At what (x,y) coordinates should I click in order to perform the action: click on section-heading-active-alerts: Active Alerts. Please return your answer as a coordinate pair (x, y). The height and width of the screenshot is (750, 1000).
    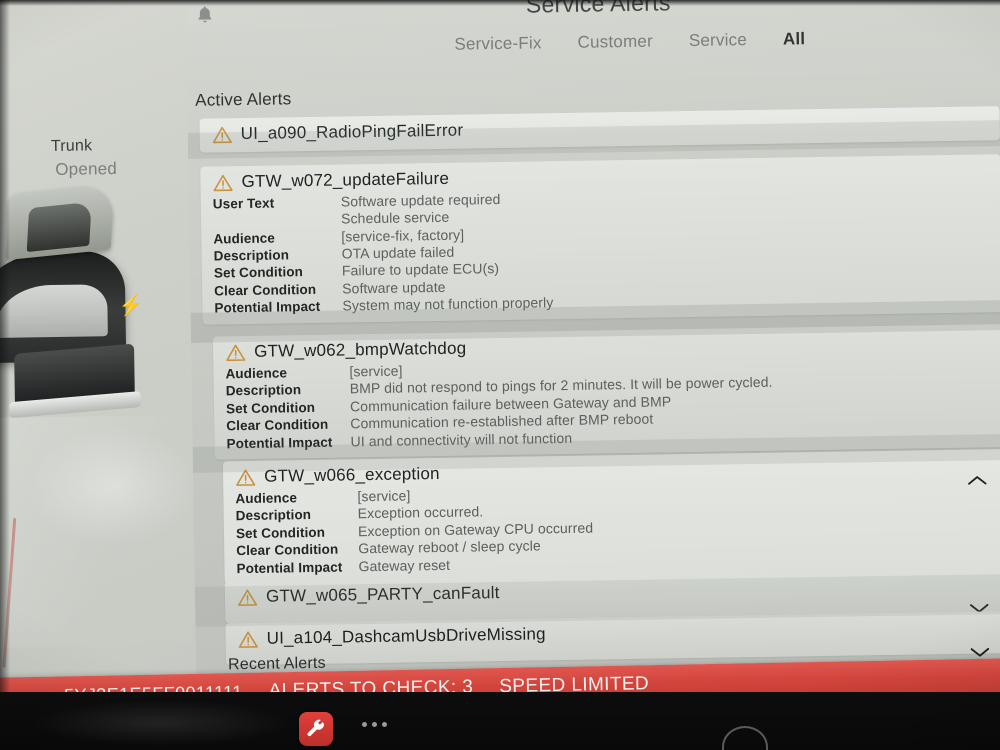
    Looking at the image, I should click on (243, 99).